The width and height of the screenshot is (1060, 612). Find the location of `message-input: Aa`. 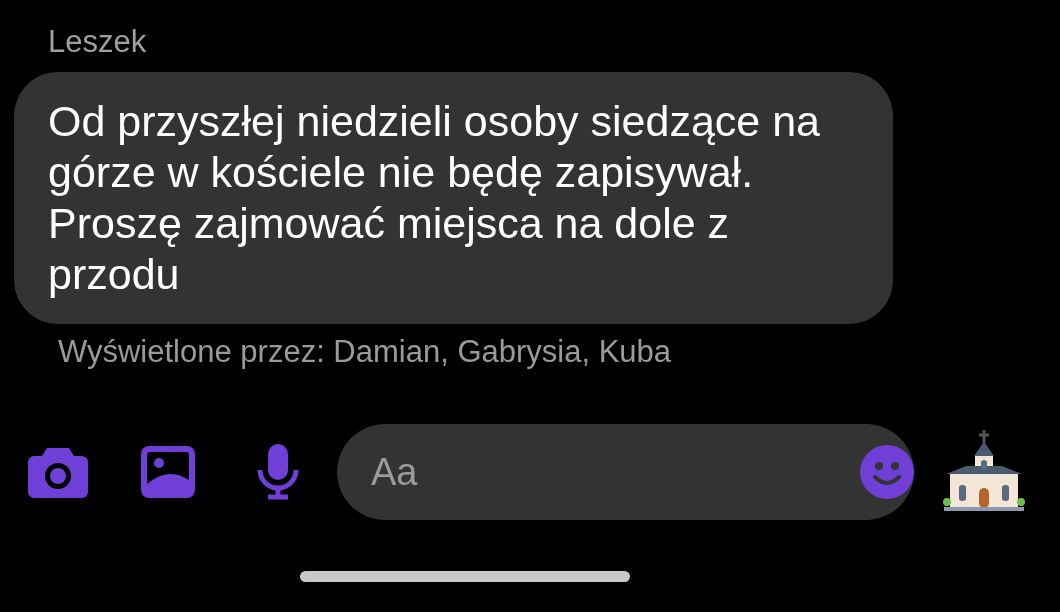

message-input: Aa is located at coordinates (615, 472).